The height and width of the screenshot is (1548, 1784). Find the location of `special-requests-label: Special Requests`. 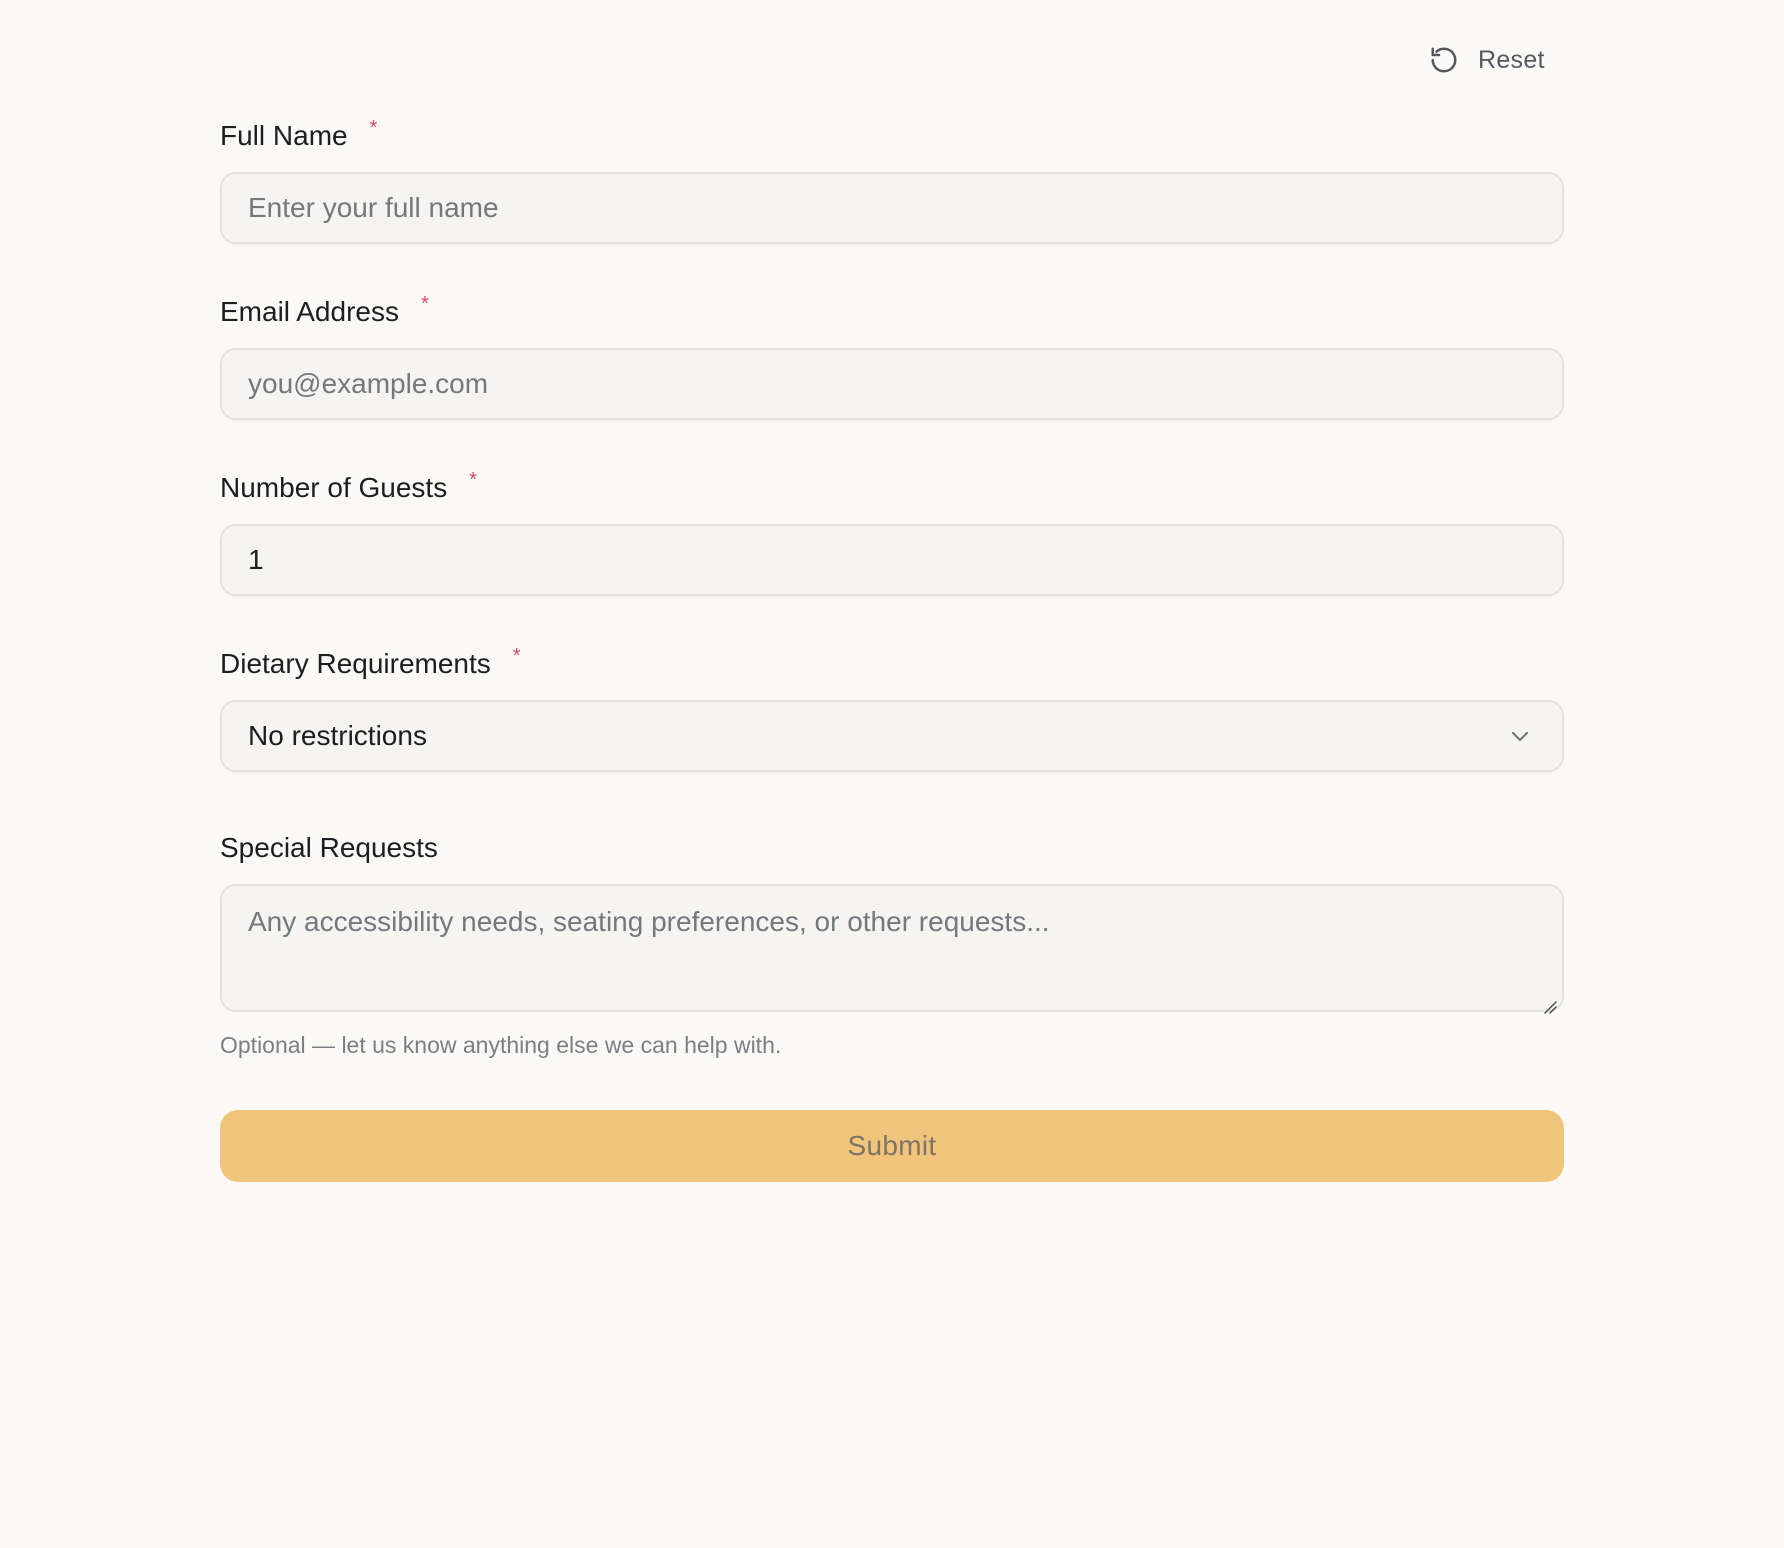

special-requests-label: Special Requests is located at coordinates (329, 847).